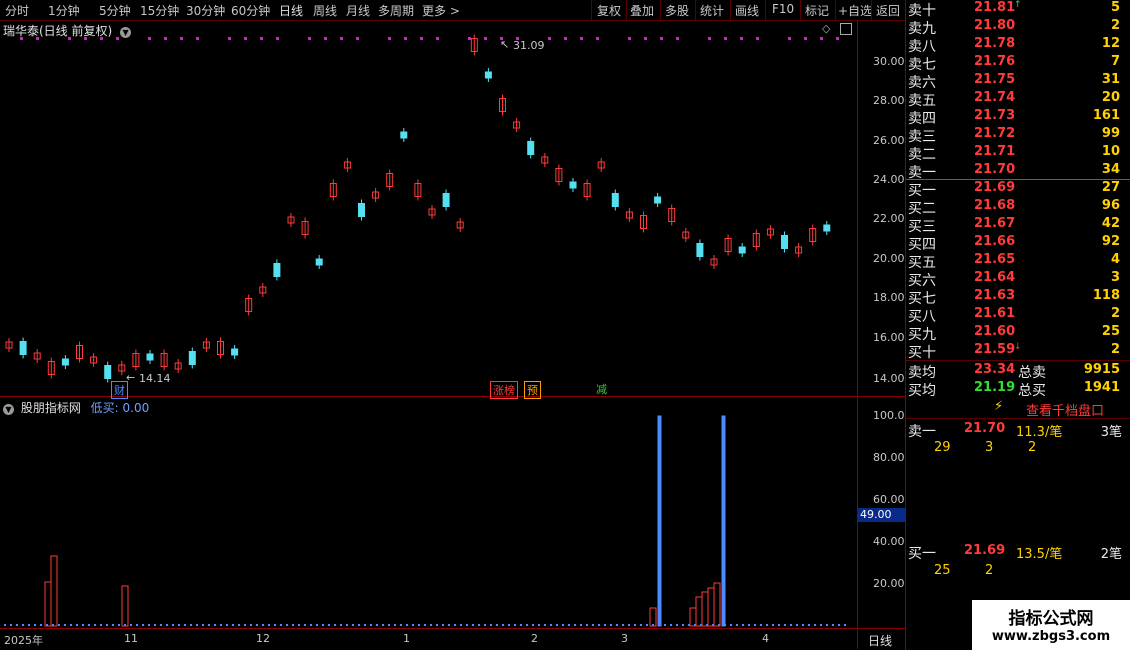 This screenshot has height=650, width=1130. What do you see at coordinates (1017, 207) in the screenshot?
I see `buy-level-row: 买二 21.68 96` at bounding box center [1017, 207].